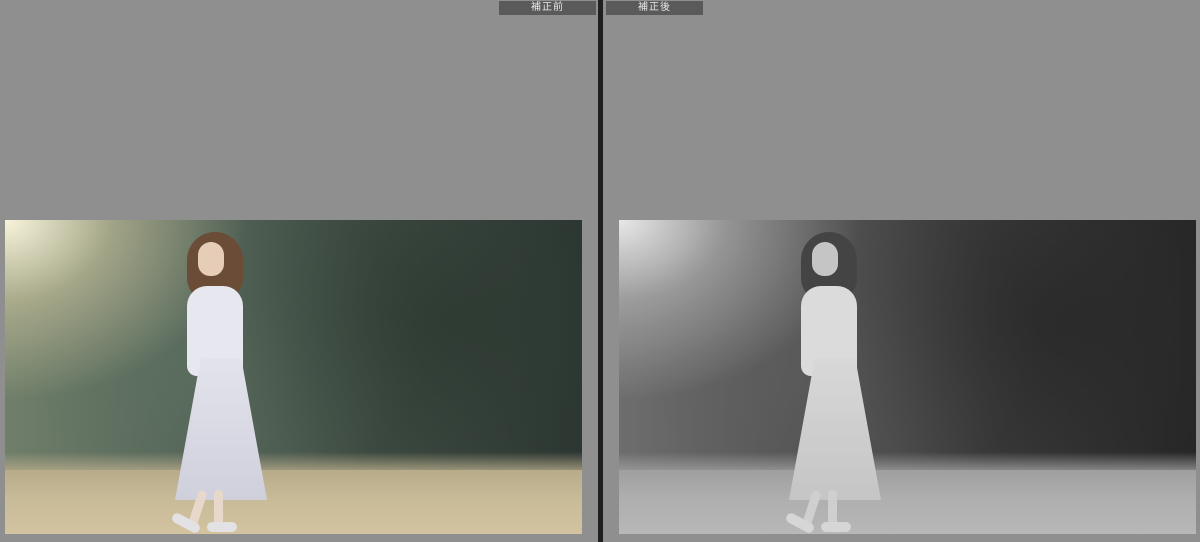  I want to click on before-person-dress, so click(221, 429).